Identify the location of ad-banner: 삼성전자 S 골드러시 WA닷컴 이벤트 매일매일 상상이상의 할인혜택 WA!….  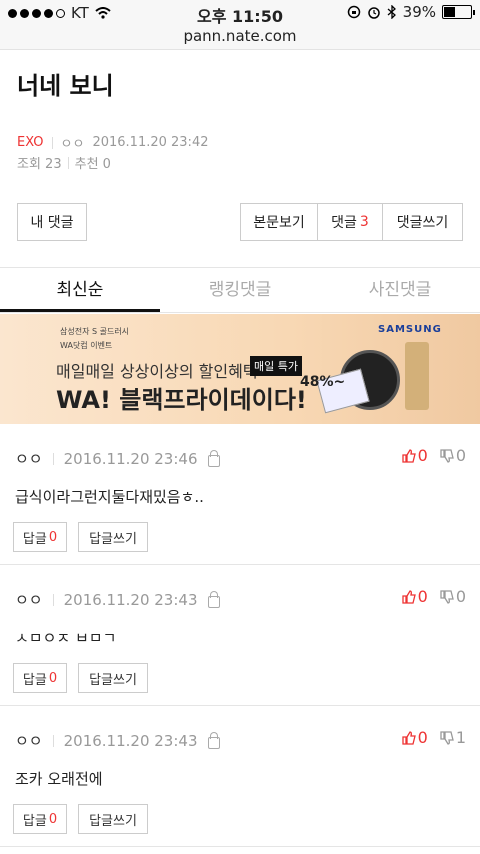
(240, 369).